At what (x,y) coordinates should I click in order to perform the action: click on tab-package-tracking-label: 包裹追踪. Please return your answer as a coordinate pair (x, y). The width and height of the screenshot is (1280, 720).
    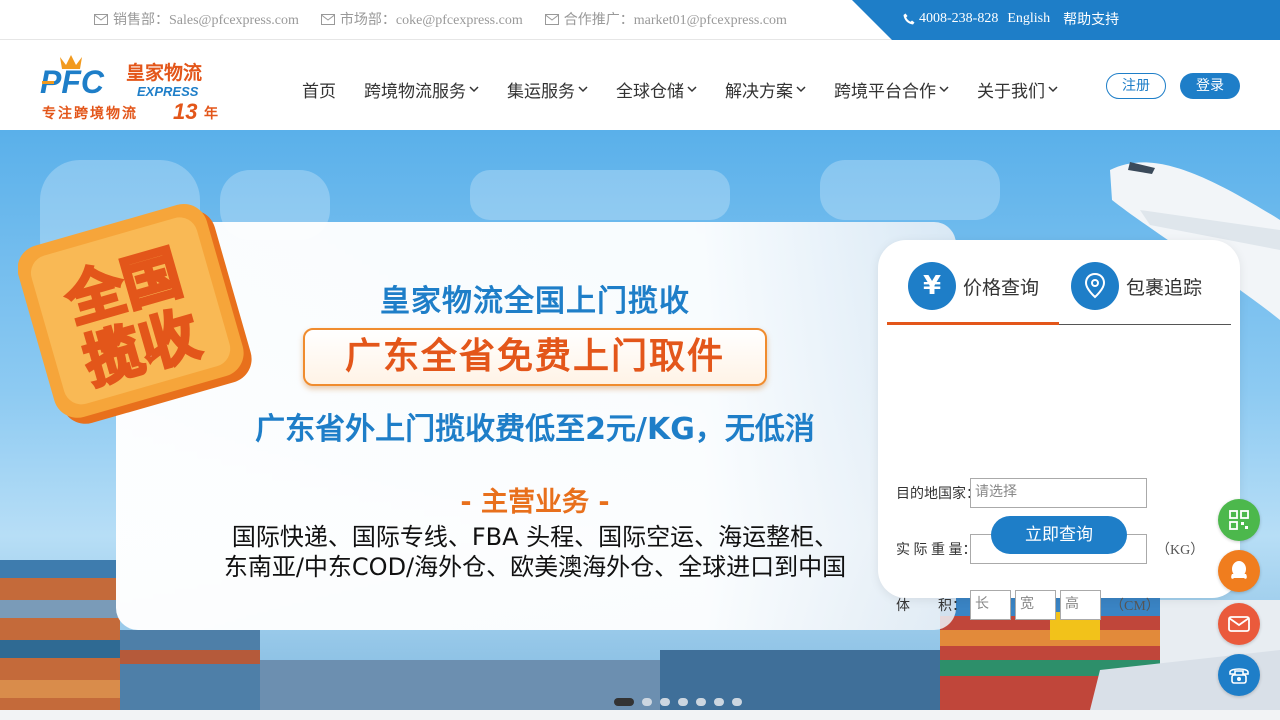
    Looking at the image, I should click on (1164, 287).